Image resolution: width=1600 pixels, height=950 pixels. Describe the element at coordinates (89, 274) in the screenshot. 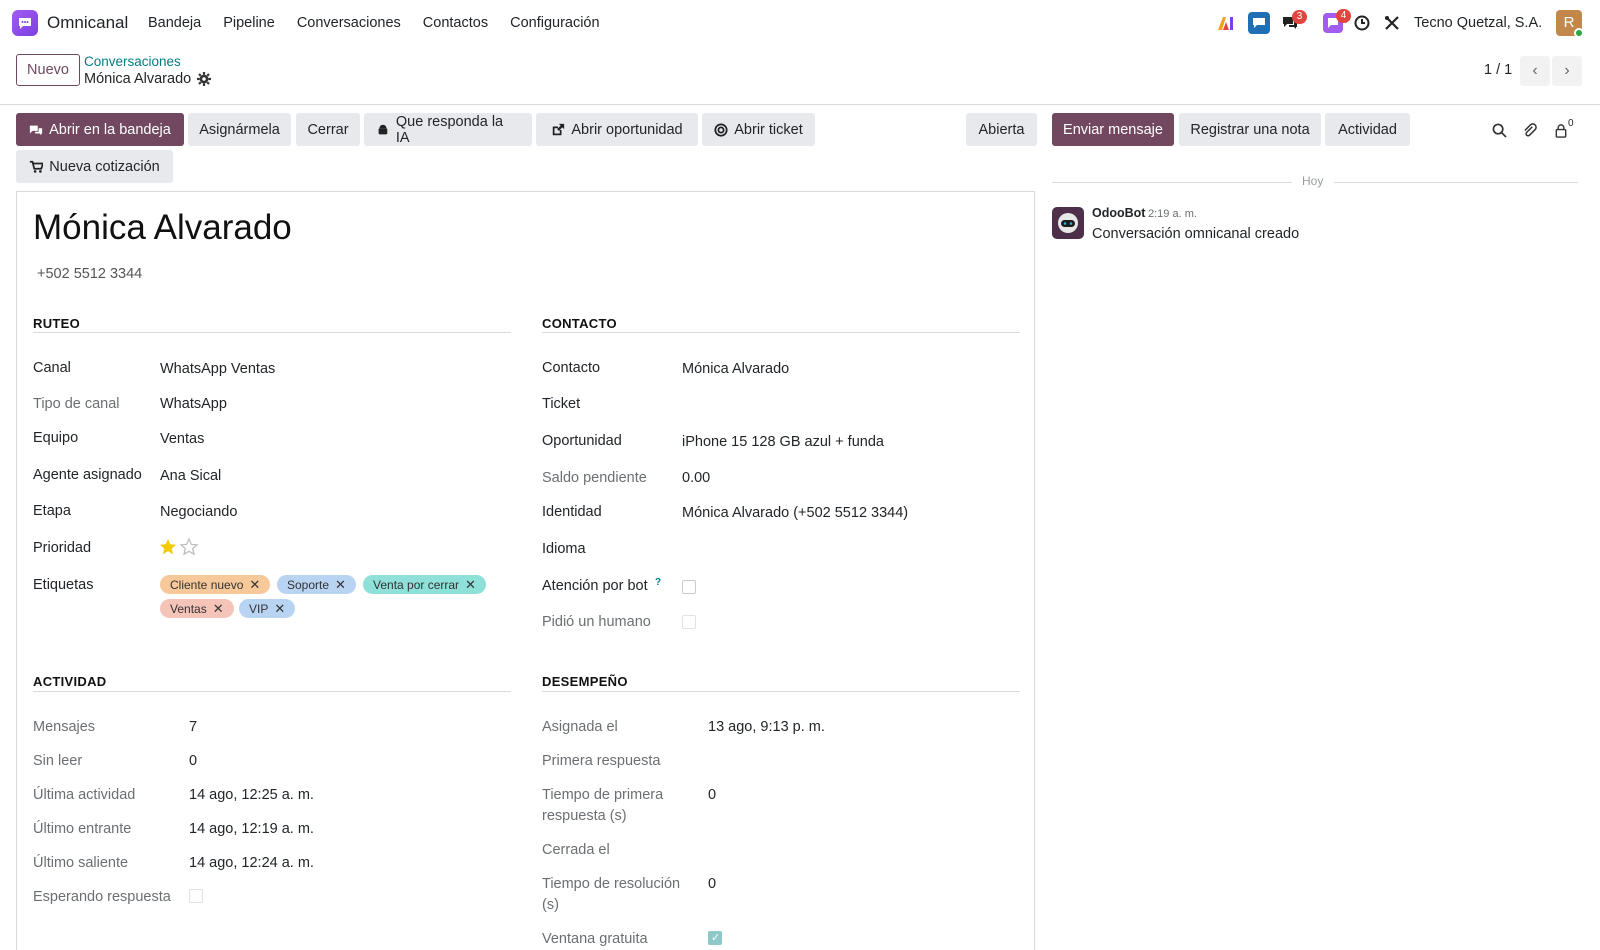

I see `record-phone: +502 5512 3344` at that location.